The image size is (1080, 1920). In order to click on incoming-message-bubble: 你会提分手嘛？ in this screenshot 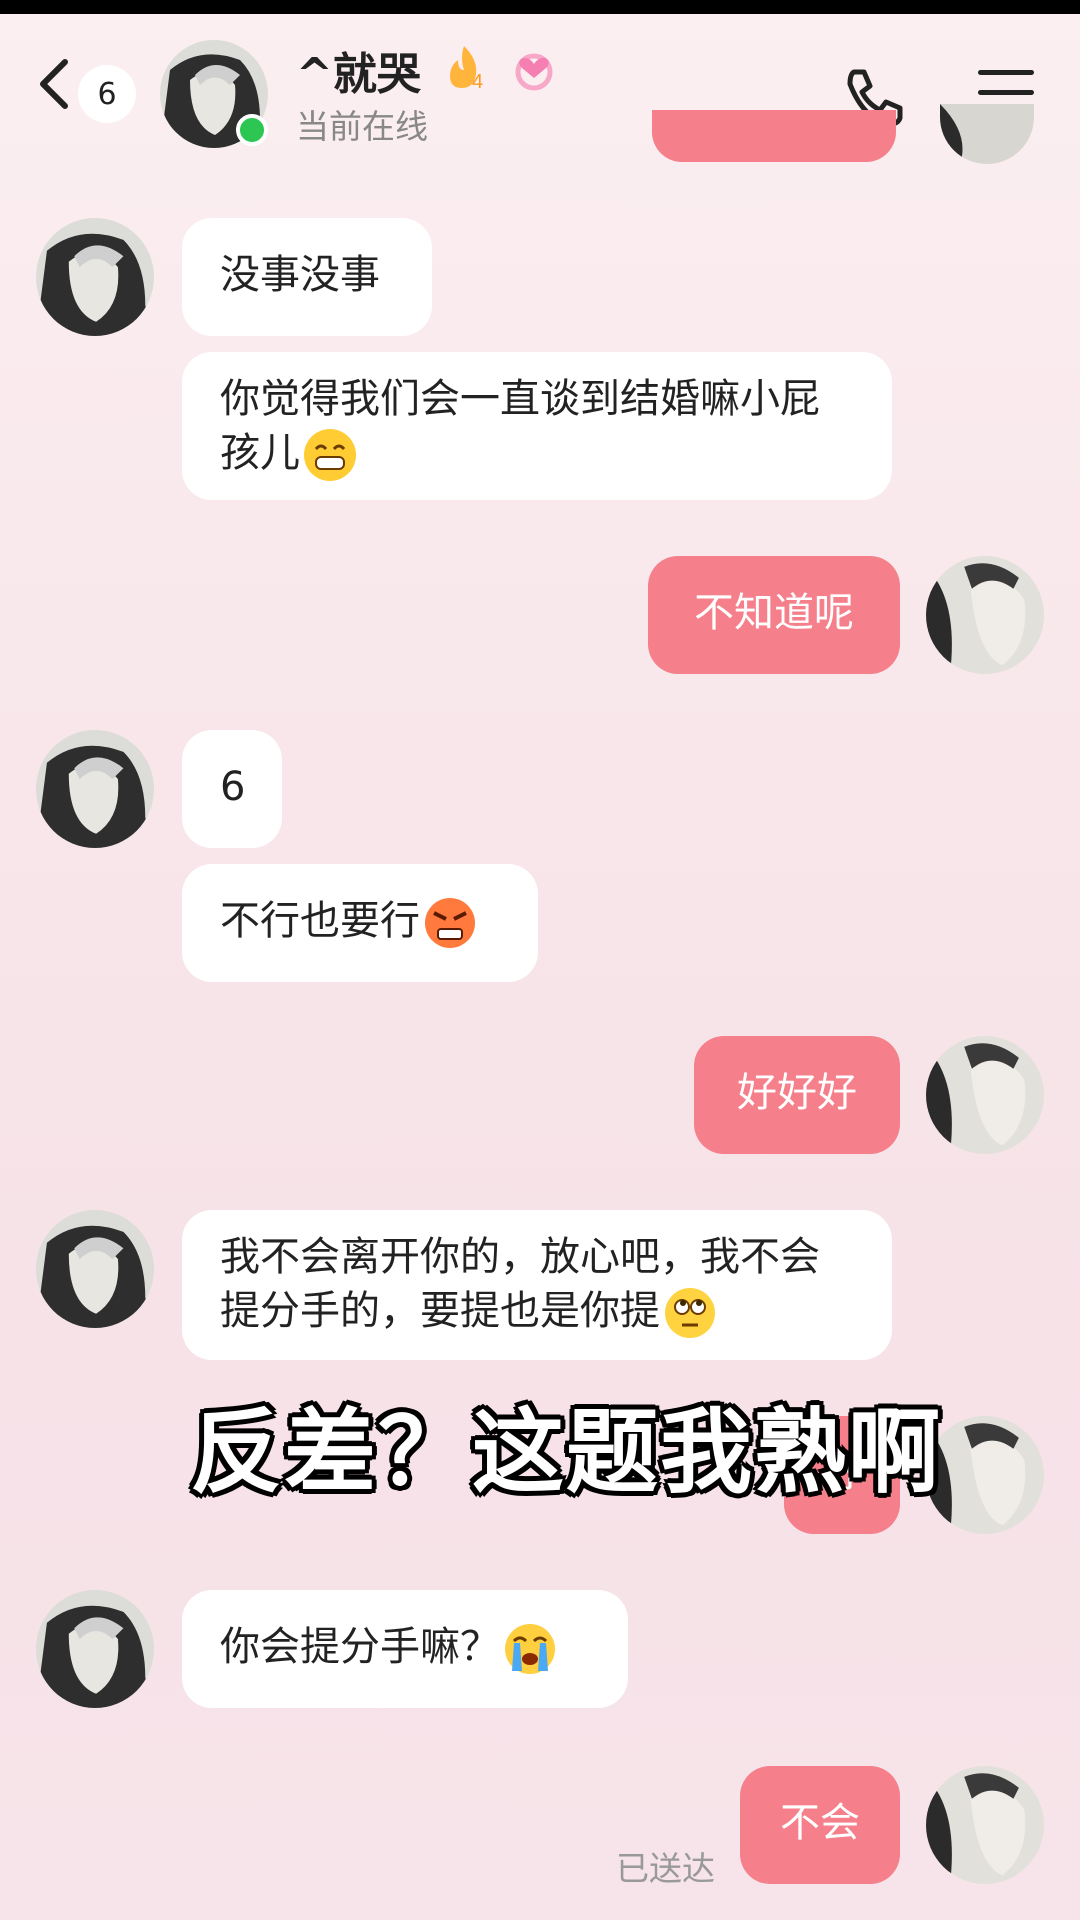, I will do `click(405, 1649)`.